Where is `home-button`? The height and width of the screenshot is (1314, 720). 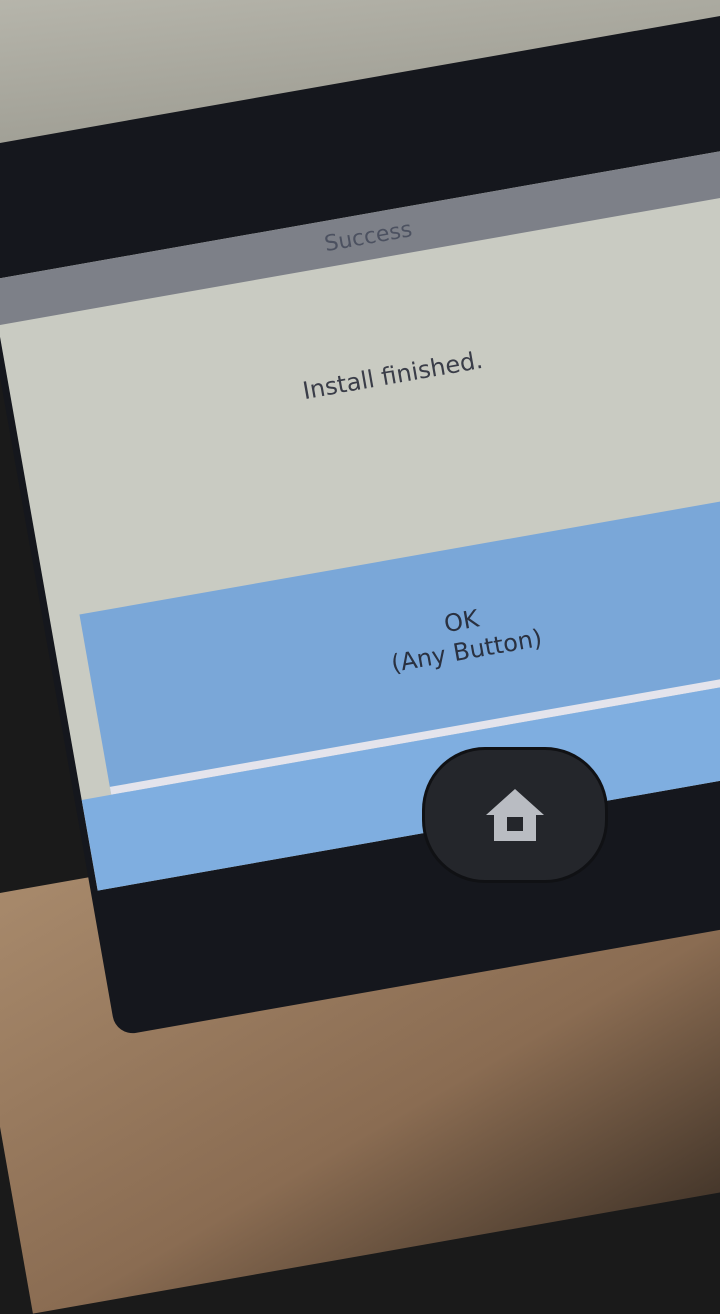
home-button is located at coordinates (515, 815).